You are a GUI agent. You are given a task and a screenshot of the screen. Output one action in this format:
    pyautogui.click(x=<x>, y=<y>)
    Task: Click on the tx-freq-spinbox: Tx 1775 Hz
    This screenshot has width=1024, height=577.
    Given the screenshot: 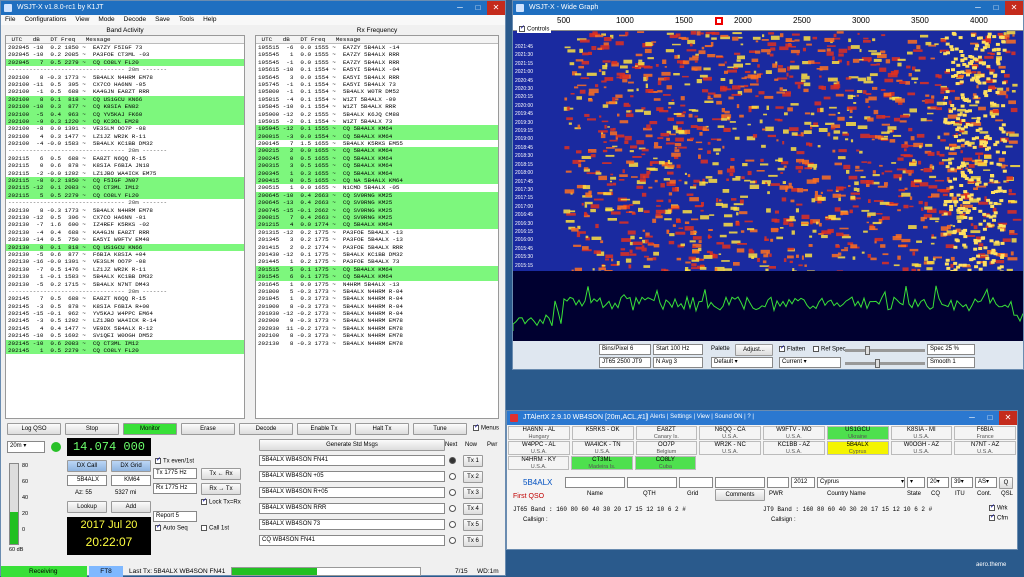 What is the action you would take?
    pyautogui.click(x=175, y=473)
    